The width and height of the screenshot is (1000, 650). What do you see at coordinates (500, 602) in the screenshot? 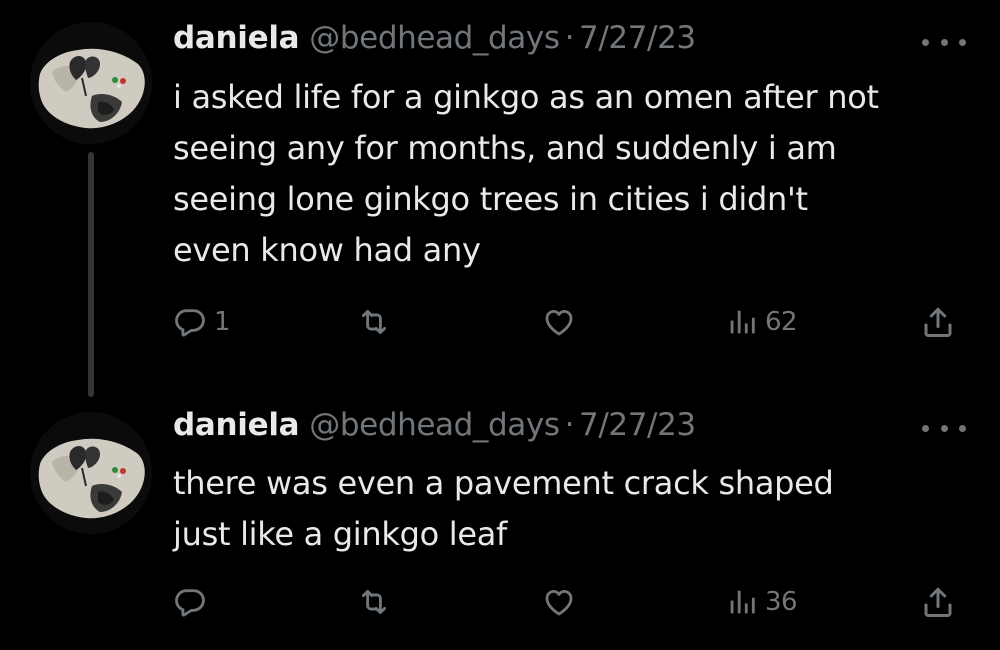
I see `action-bar: 36` at bounding box center [500, 602].